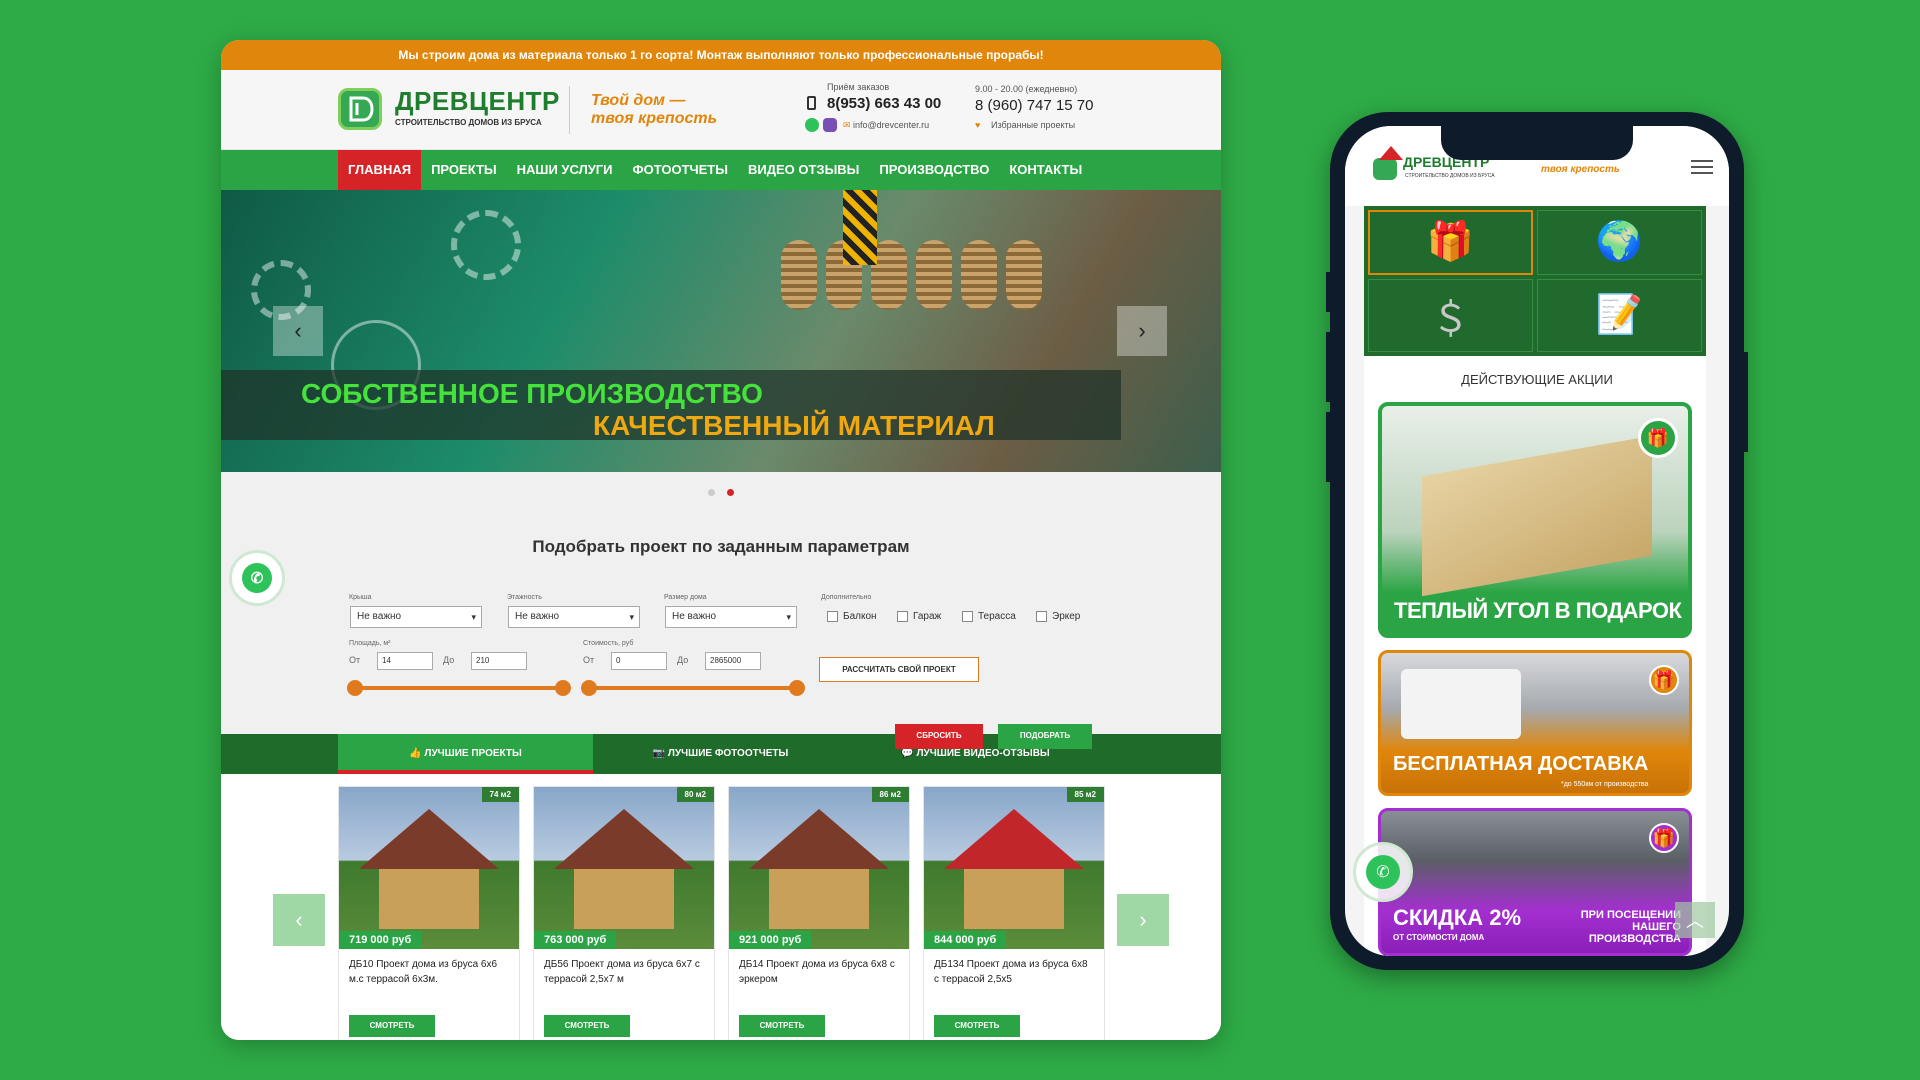 The height and width of the screenshot is (1080, 1920). What do you see at coordinates (1439, 937) in the screenshot?
I see `promo-3-small-text: ОТ СТОИМОСТИ ДОМА` at bounding box center [1439, 937].